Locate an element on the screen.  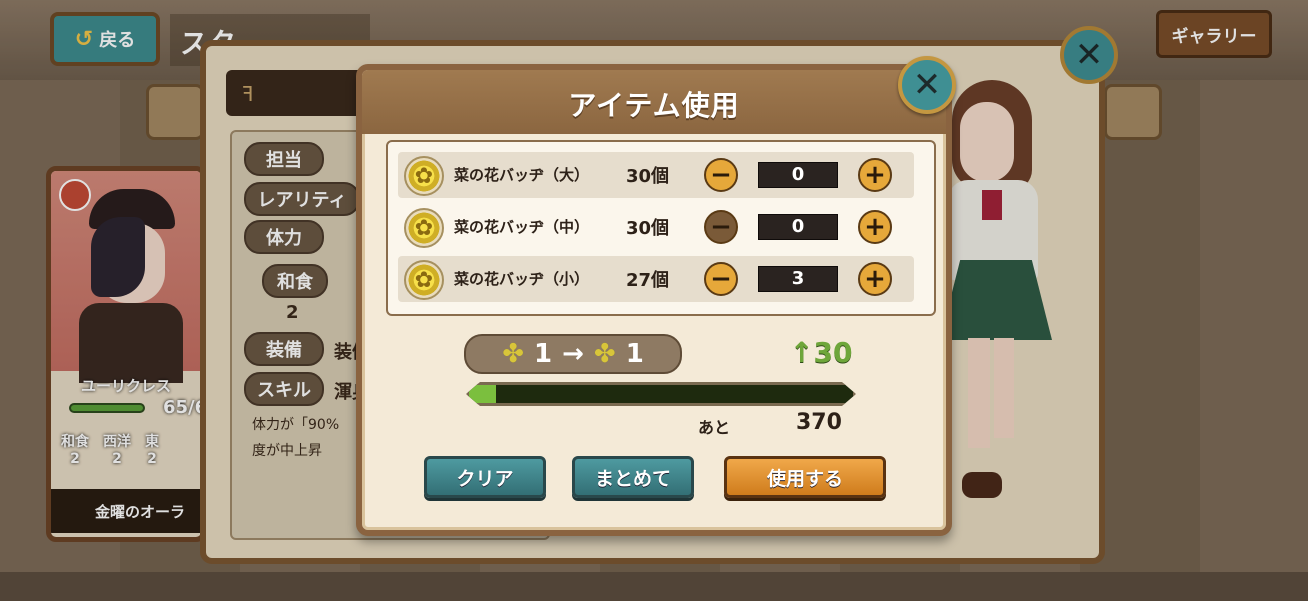
close-icon: ✕ is located at coordinates (927, 85).